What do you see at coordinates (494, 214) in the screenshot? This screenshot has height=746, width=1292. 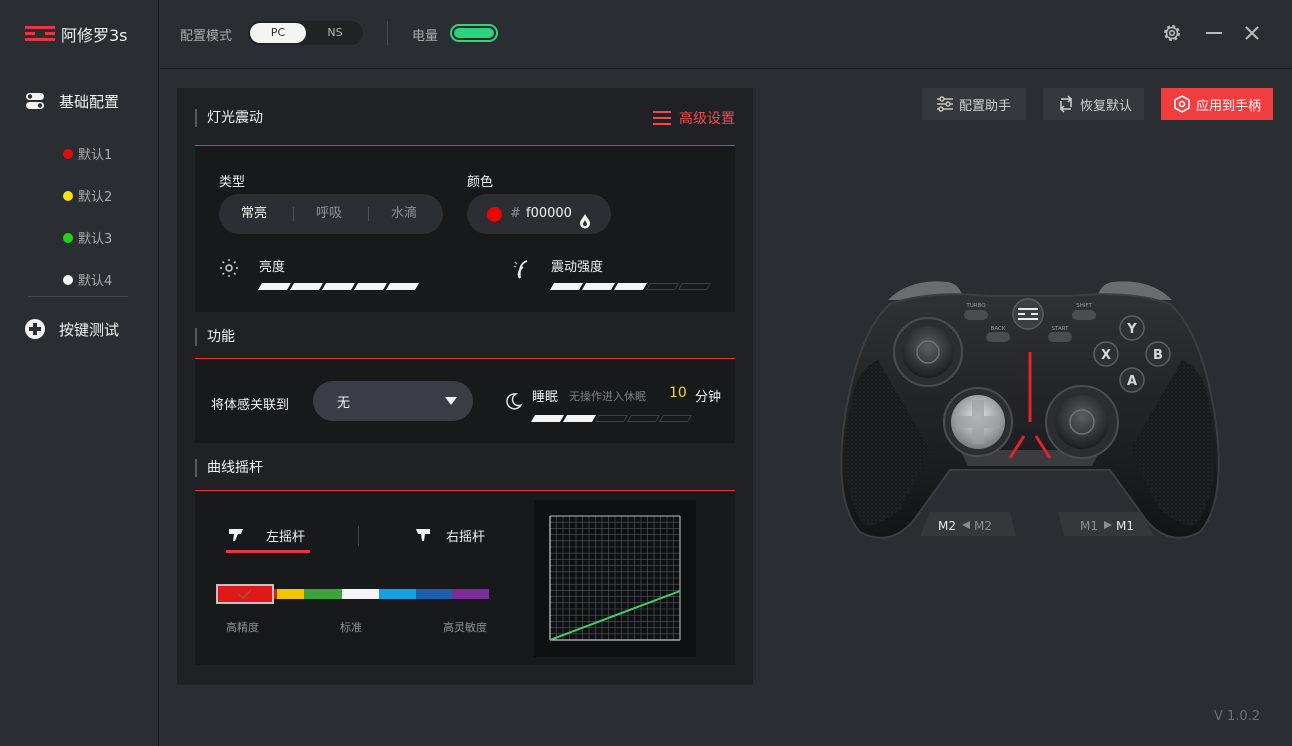 I see `color-swatch` at bounding box center [494, 214].